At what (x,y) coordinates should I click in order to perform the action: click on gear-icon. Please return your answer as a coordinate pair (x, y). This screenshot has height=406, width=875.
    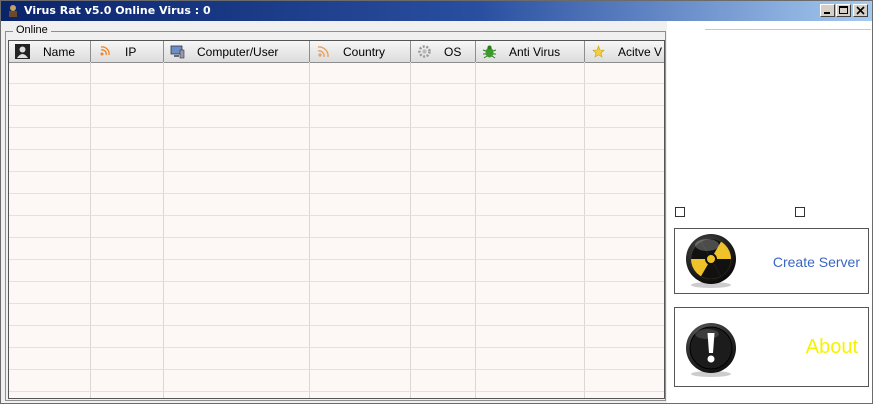
    Looking at the image, I should click on (424, 51).